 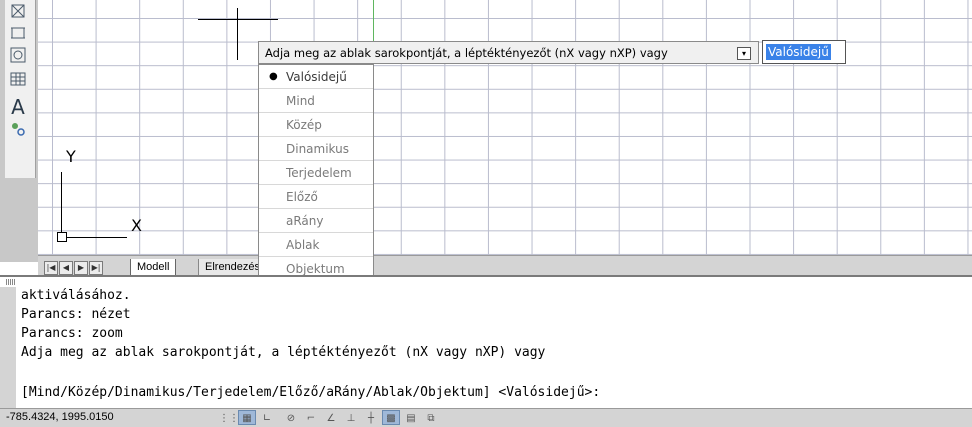 I want to click on ducs-icon: ⊥, so click(x=351, y=417).